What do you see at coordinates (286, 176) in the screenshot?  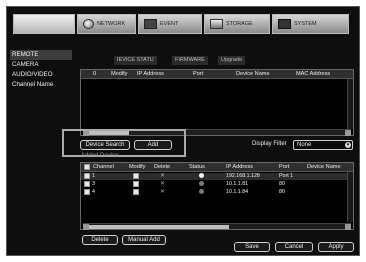 I see `row-port: Port 1` at bounding box center [286, 176].